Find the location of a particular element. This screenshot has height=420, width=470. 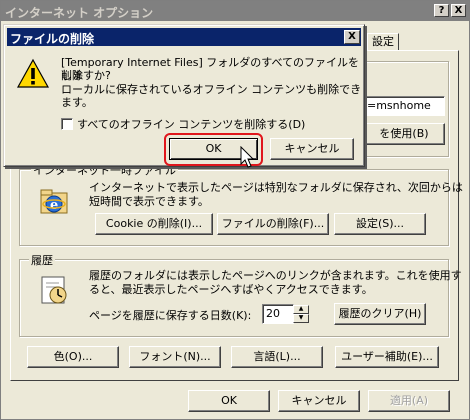

window-title: インターネット オプション is located at coordinates (79, 13).